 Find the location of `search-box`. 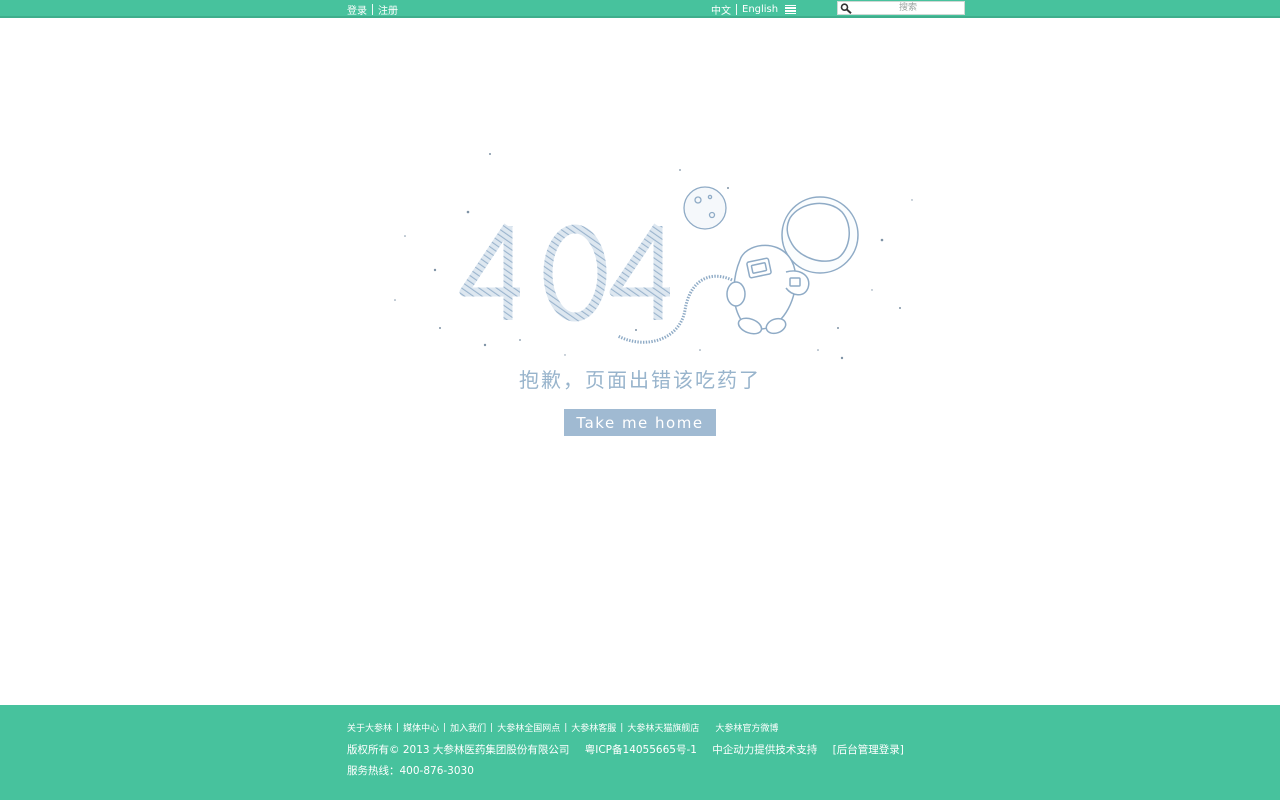

search-box is located at coordinates (901, 8).